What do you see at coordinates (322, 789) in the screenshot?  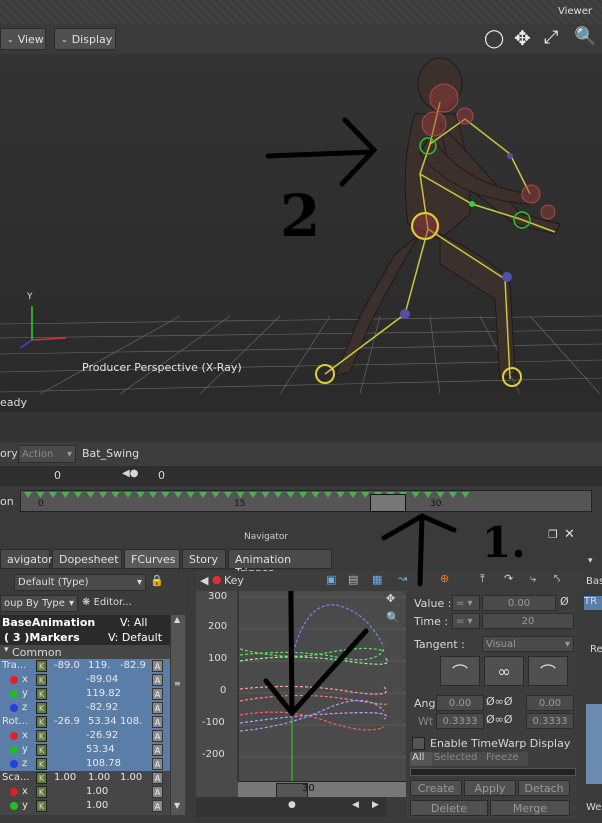 I see `graph-time-ruler: 30` at bounding box center [322, 789].